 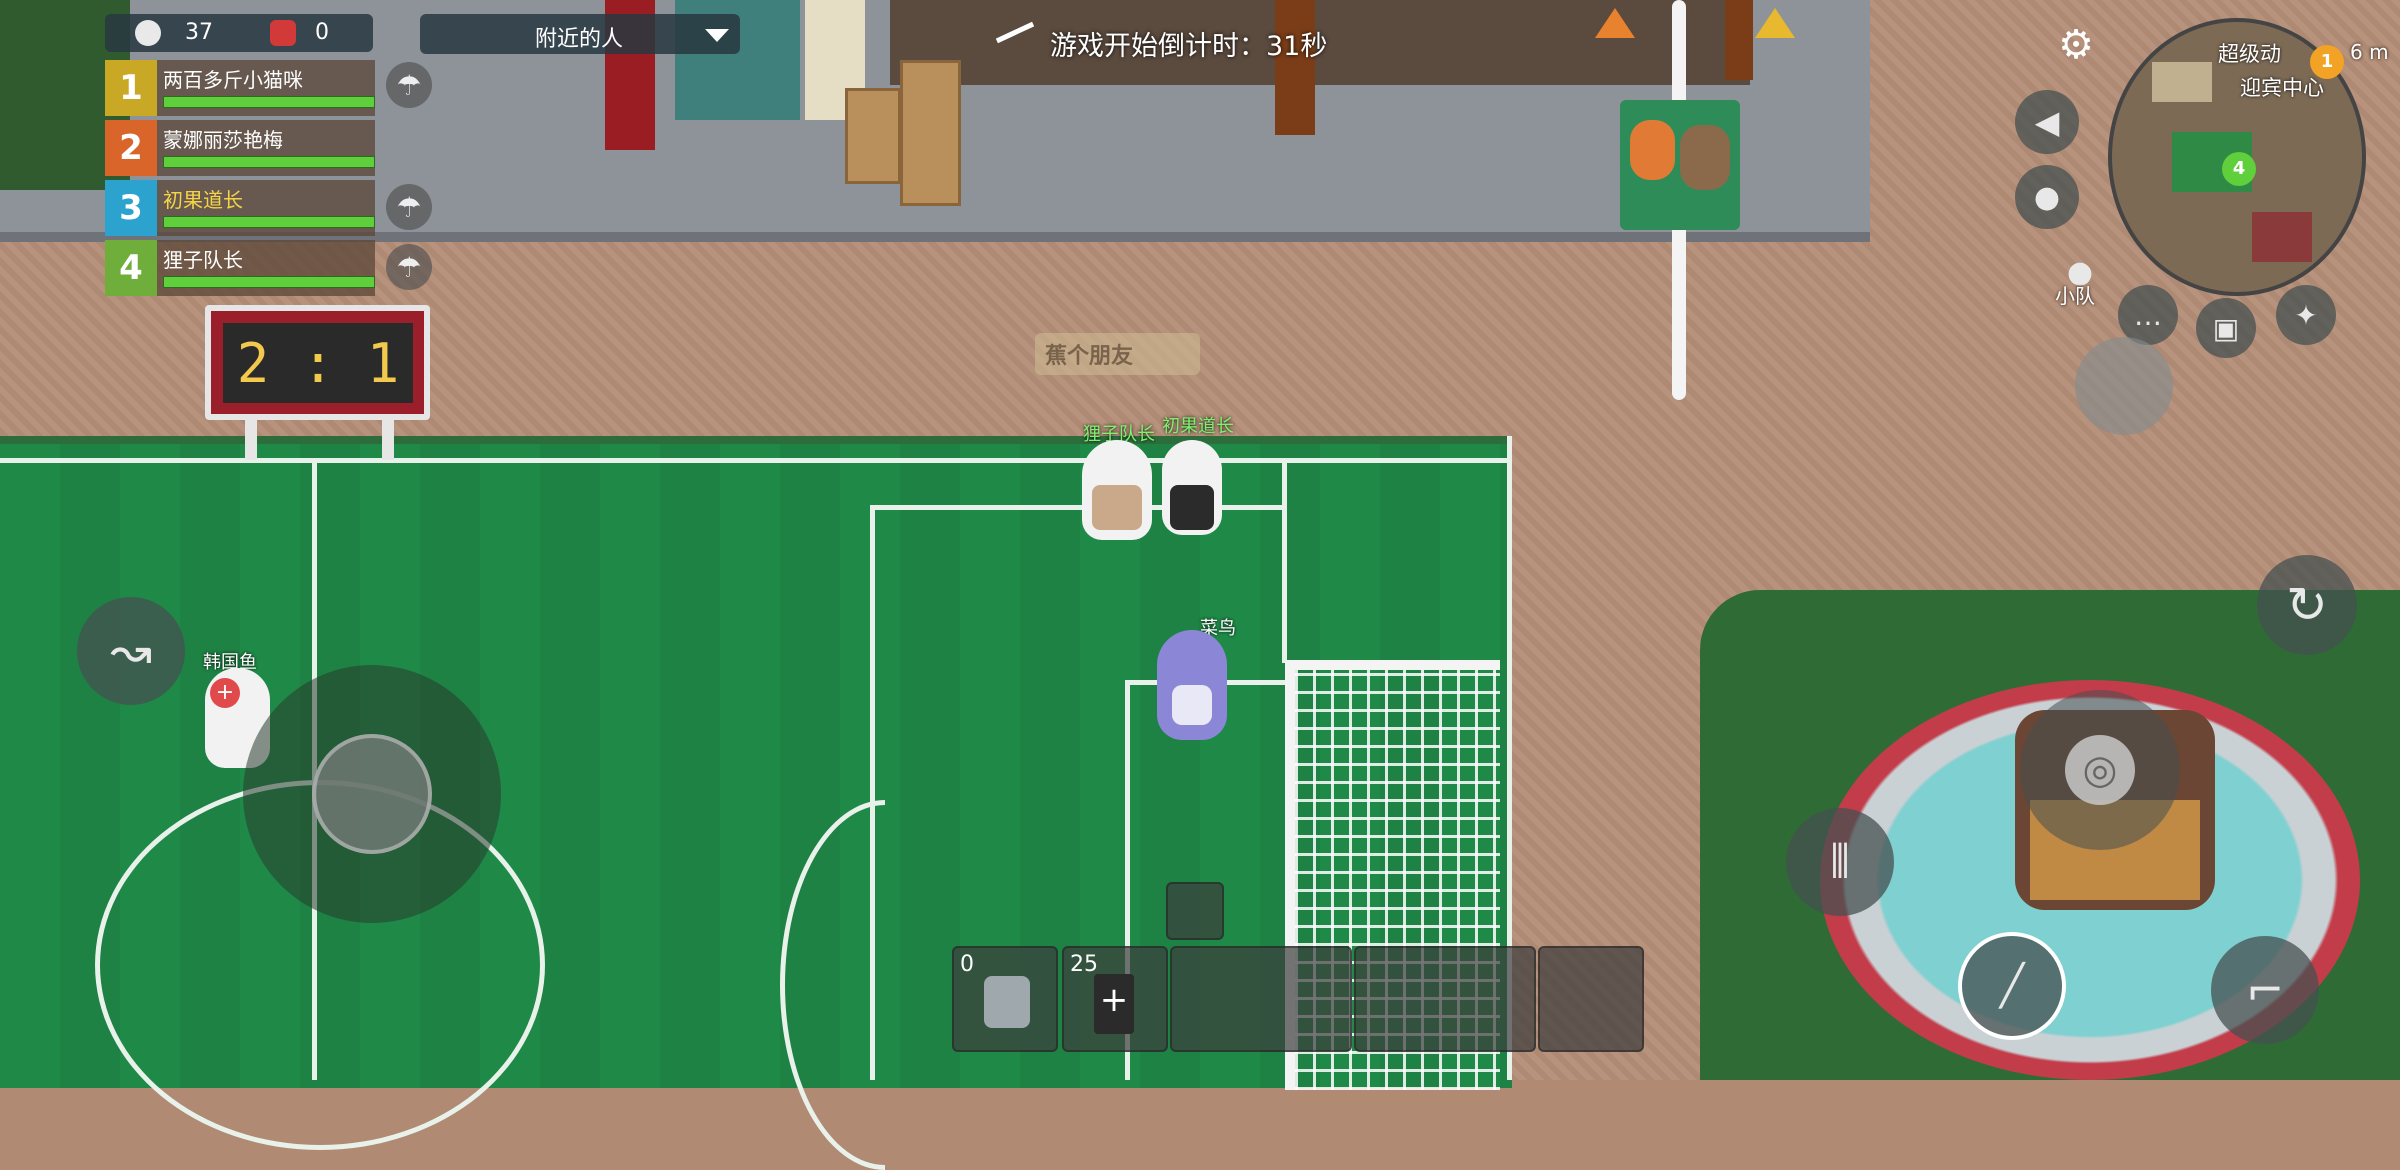 What do you see at coordinates (203, 260) in the screenshot?
I see `rank-name: 狸子队长` at bounding box center [203, 260].